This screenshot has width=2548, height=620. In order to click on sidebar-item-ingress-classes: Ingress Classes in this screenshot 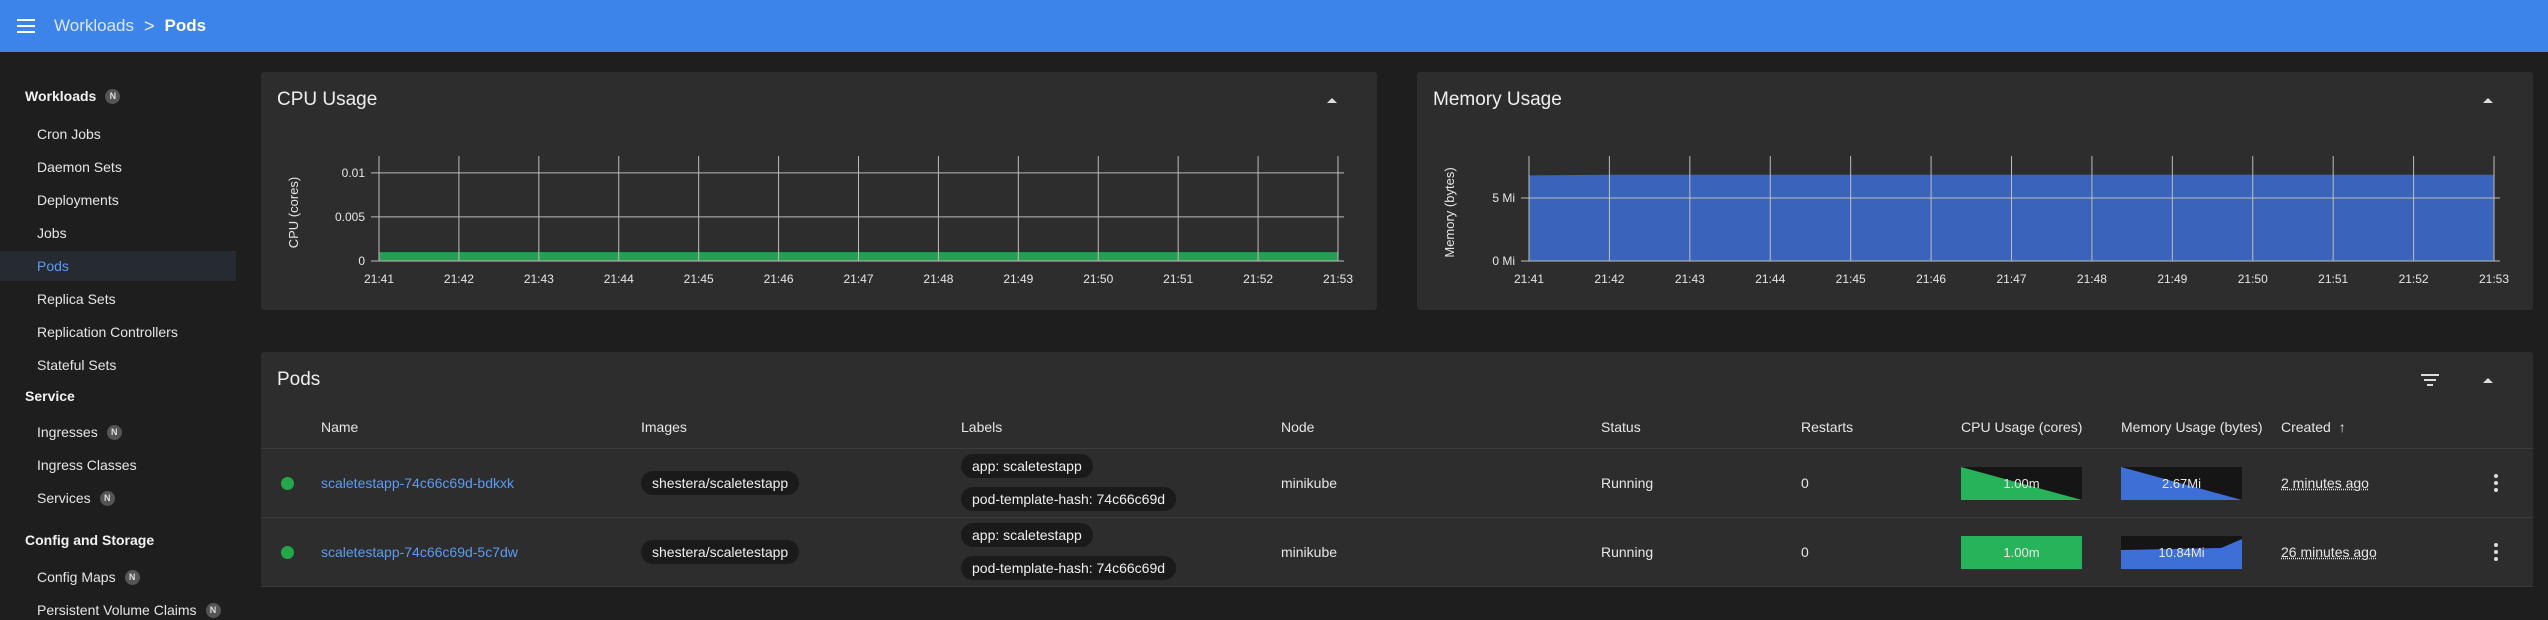, I will do `click(118, 465)`.